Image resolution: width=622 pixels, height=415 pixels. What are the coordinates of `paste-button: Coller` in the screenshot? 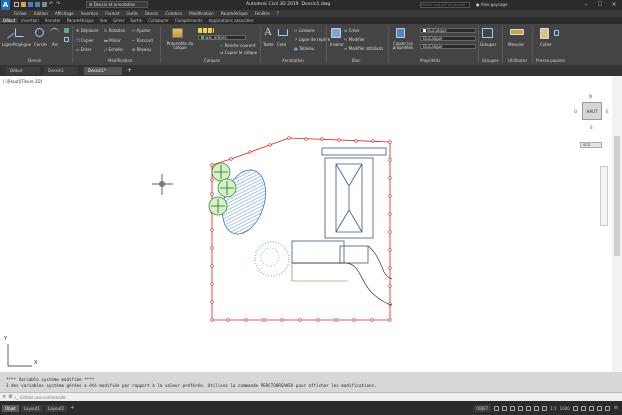 It's located at (546, 44).